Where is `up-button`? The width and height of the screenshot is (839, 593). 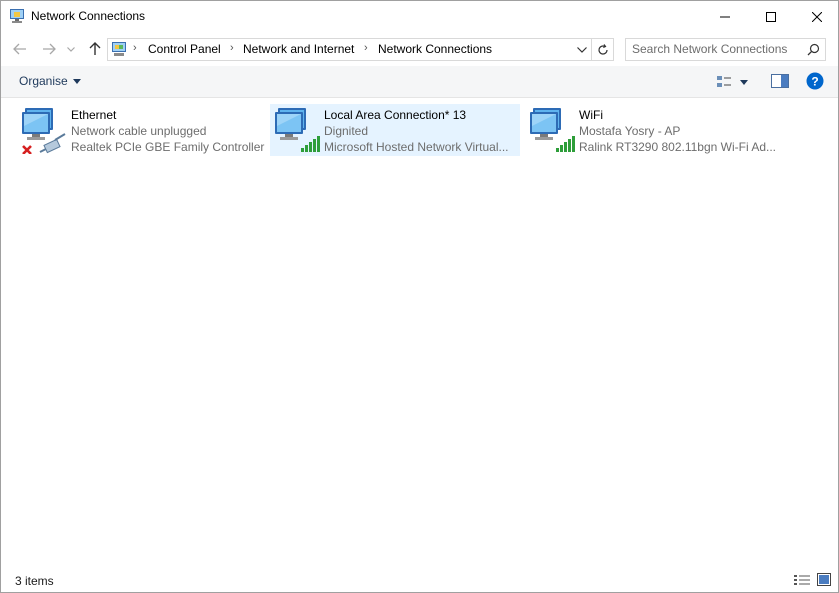
up-button is located at coordinates (95, 49).